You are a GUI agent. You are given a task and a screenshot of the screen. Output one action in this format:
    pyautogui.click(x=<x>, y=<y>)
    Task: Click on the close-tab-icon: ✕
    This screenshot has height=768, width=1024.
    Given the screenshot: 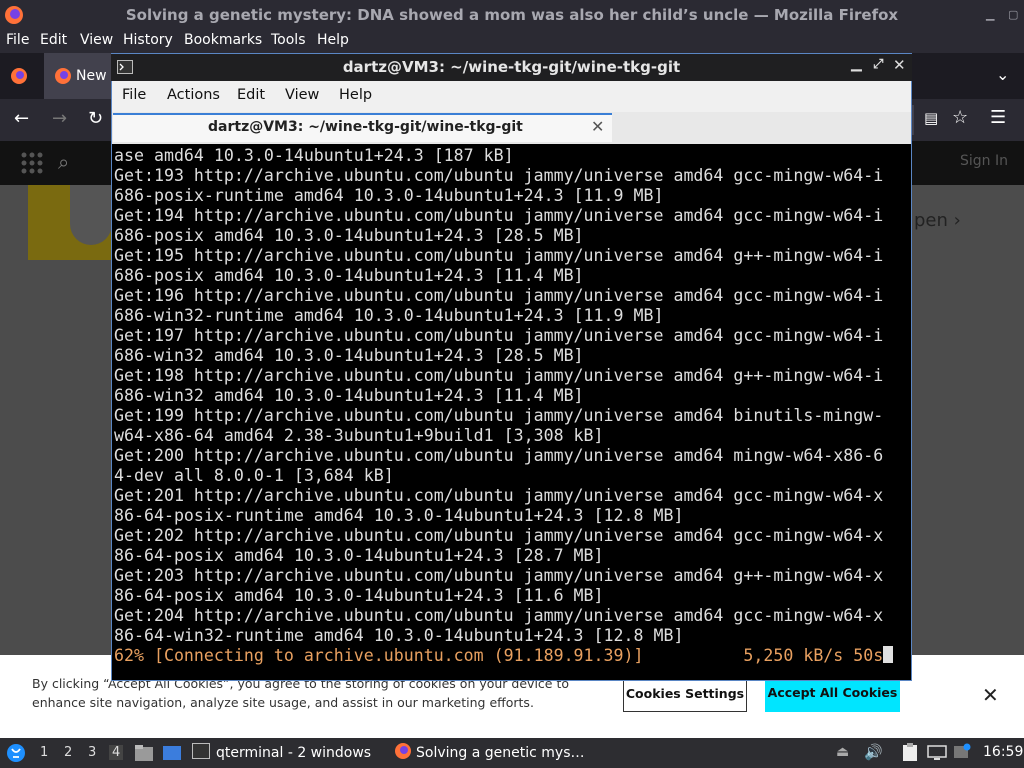 What is the action you would take?
    pyautogui.click(x=597, y=126)
    